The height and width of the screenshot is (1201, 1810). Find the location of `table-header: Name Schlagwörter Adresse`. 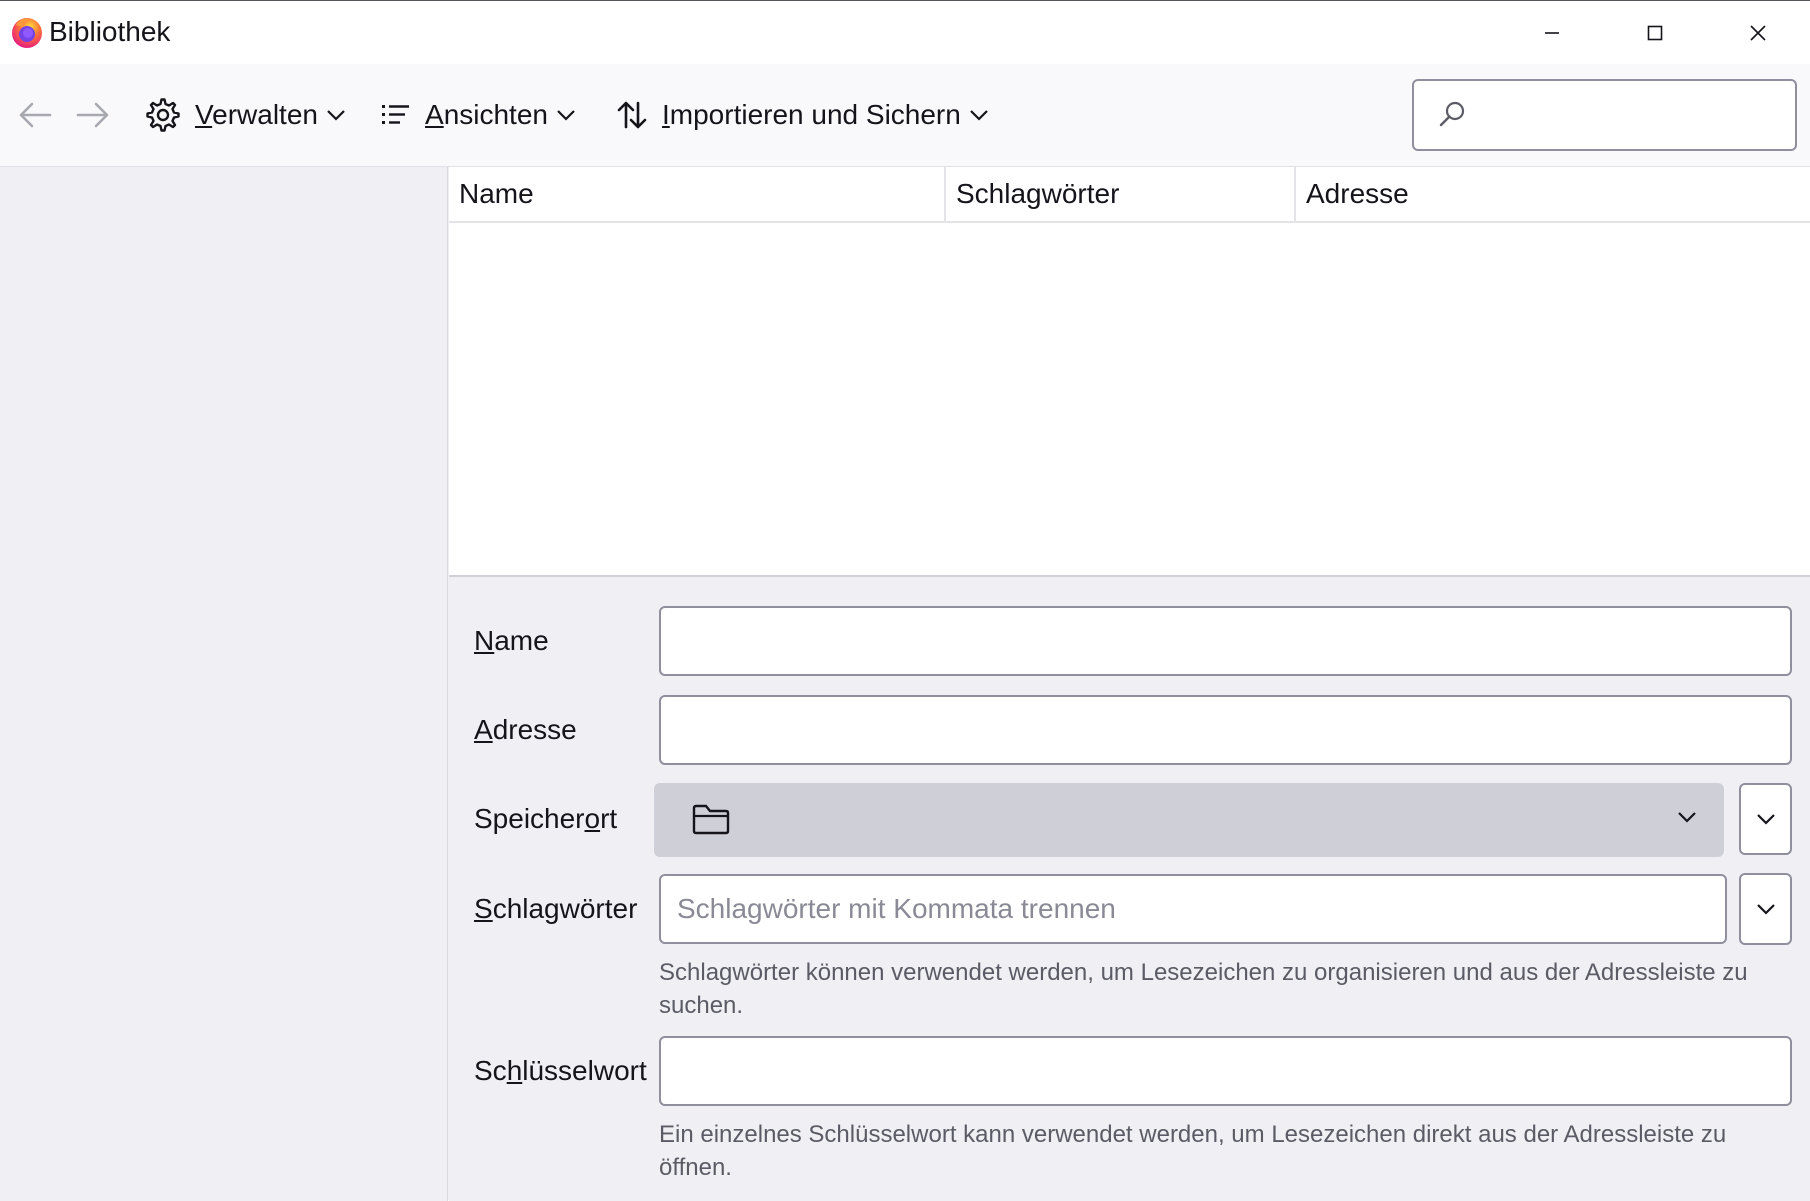

table-header: Name Schlagwörter Adresse is located at coordinates (1129, 195).